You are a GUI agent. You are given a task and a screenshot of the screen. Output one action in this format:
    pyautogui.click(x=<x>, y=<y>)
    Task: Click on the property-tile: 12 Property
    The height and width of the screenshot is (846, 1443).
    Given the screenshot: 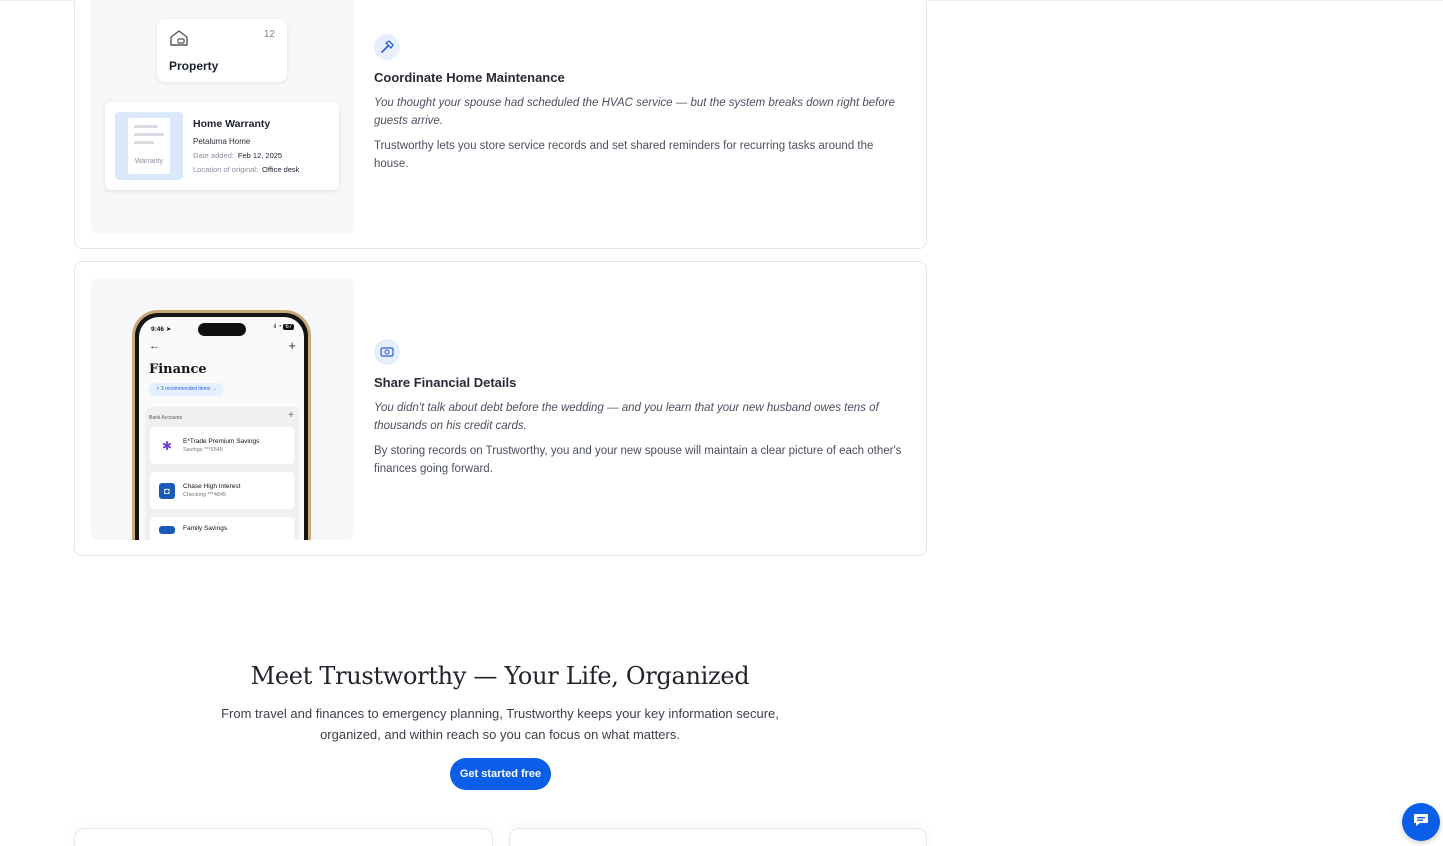 What is the action you would take?
    pyautogui.click(x=222, y=50)
    